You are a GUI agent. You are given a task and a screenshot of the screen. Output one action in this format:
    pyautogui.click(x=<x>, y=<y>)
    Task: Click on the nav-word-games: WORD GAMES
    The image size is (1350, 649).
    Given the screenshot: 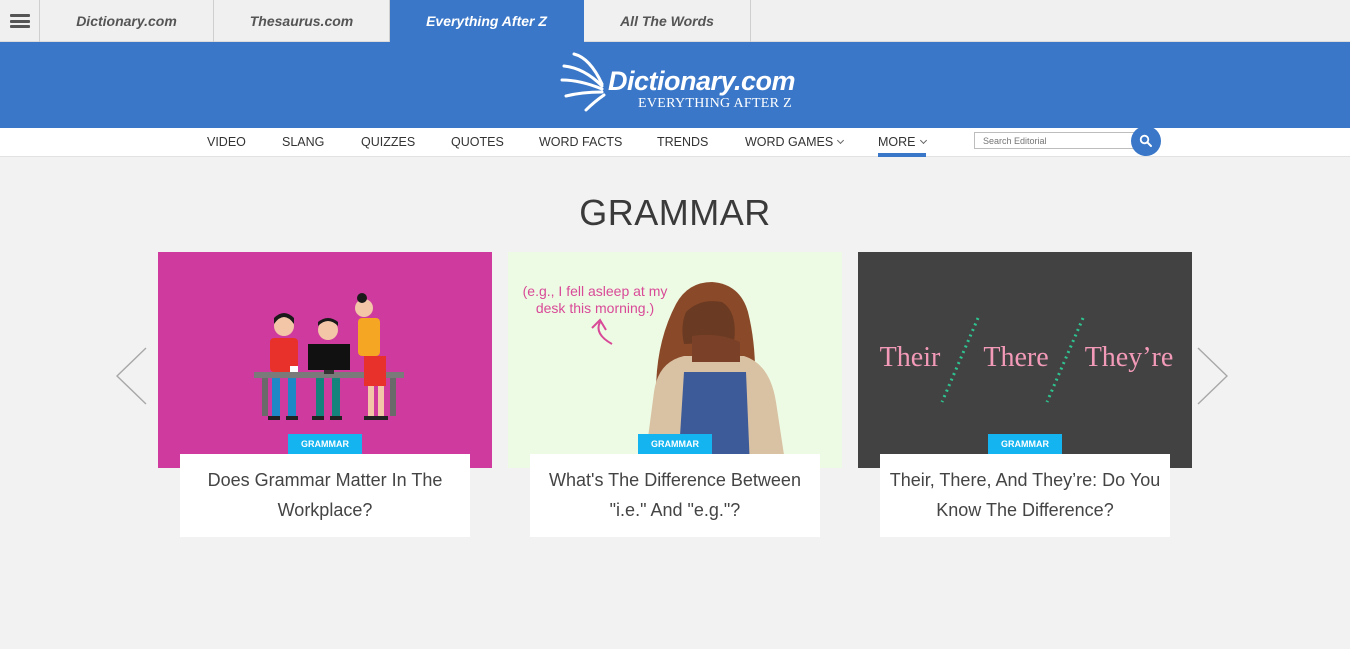 What is the action you would take?
    pyautogui.click(x=795, y=142)
    